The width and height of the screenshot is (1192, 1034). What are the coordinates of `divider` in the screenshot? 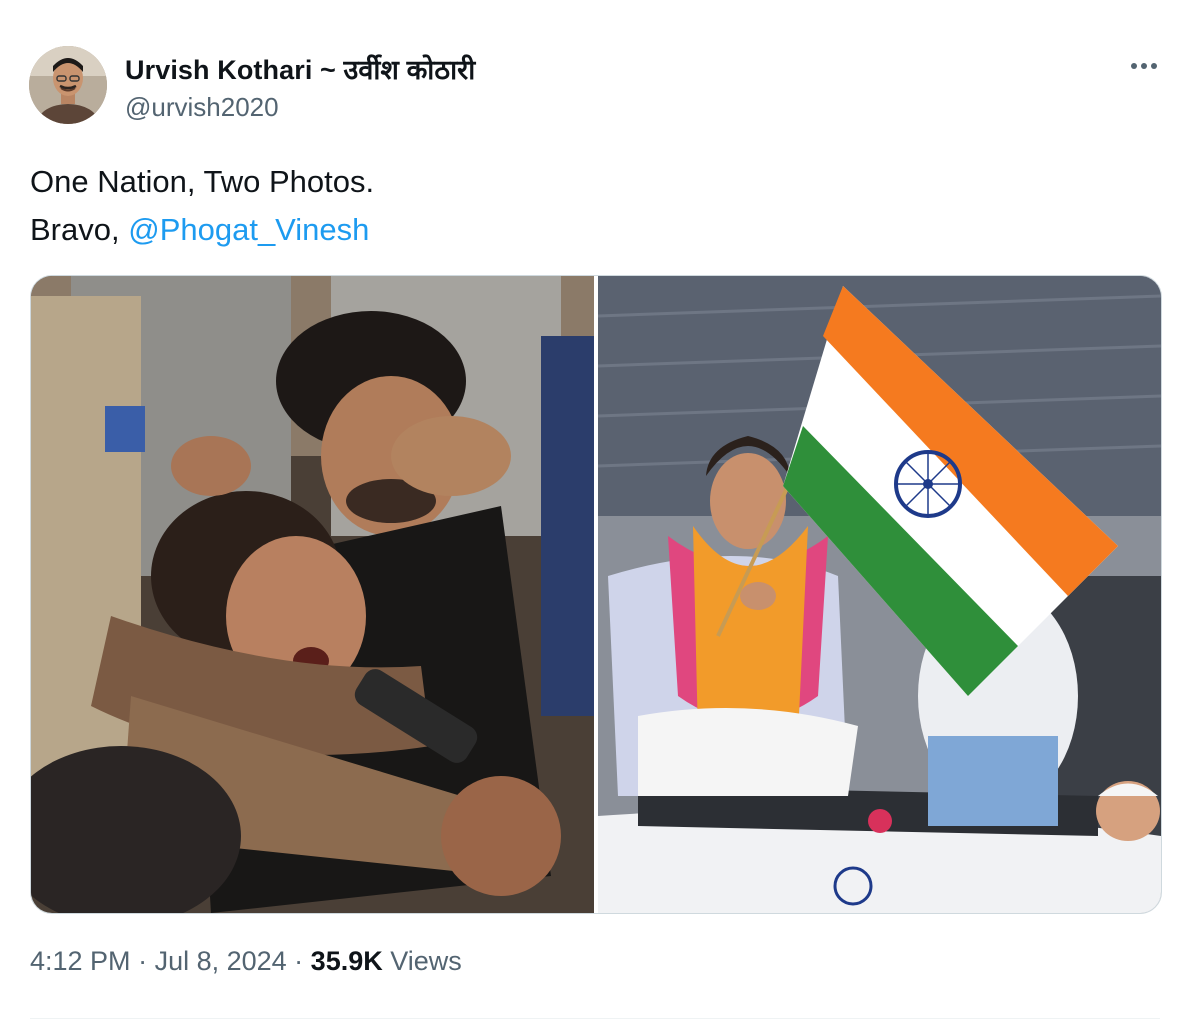 It's located at (595, 1018).